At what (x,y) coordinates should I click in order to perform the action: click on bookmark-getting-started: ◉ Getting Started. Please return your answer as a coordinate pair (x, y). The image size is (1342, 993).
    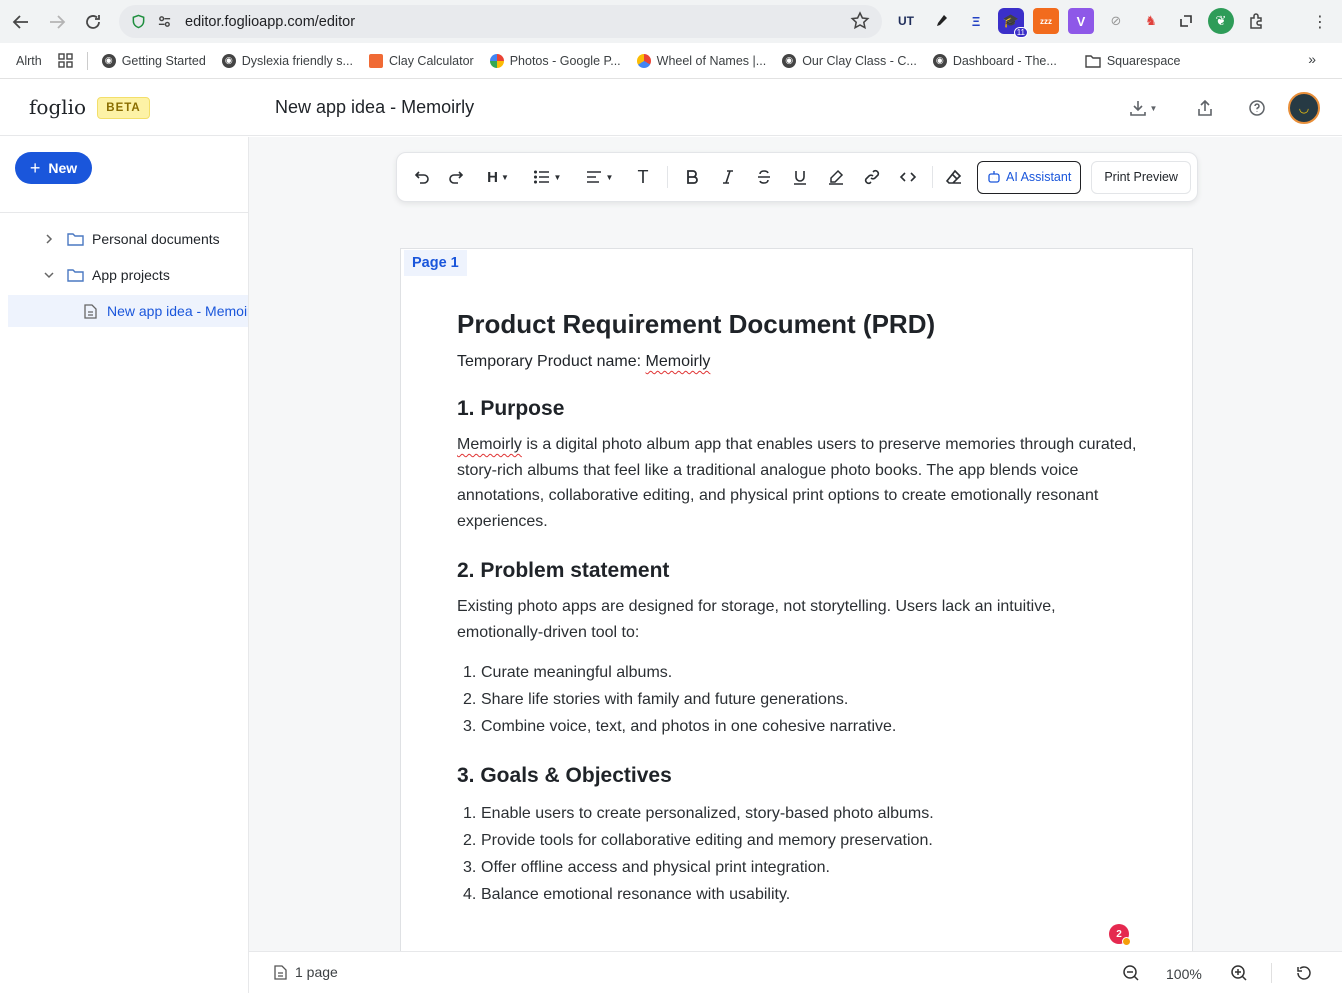
    Looking at the image, I should click on (154, 61).